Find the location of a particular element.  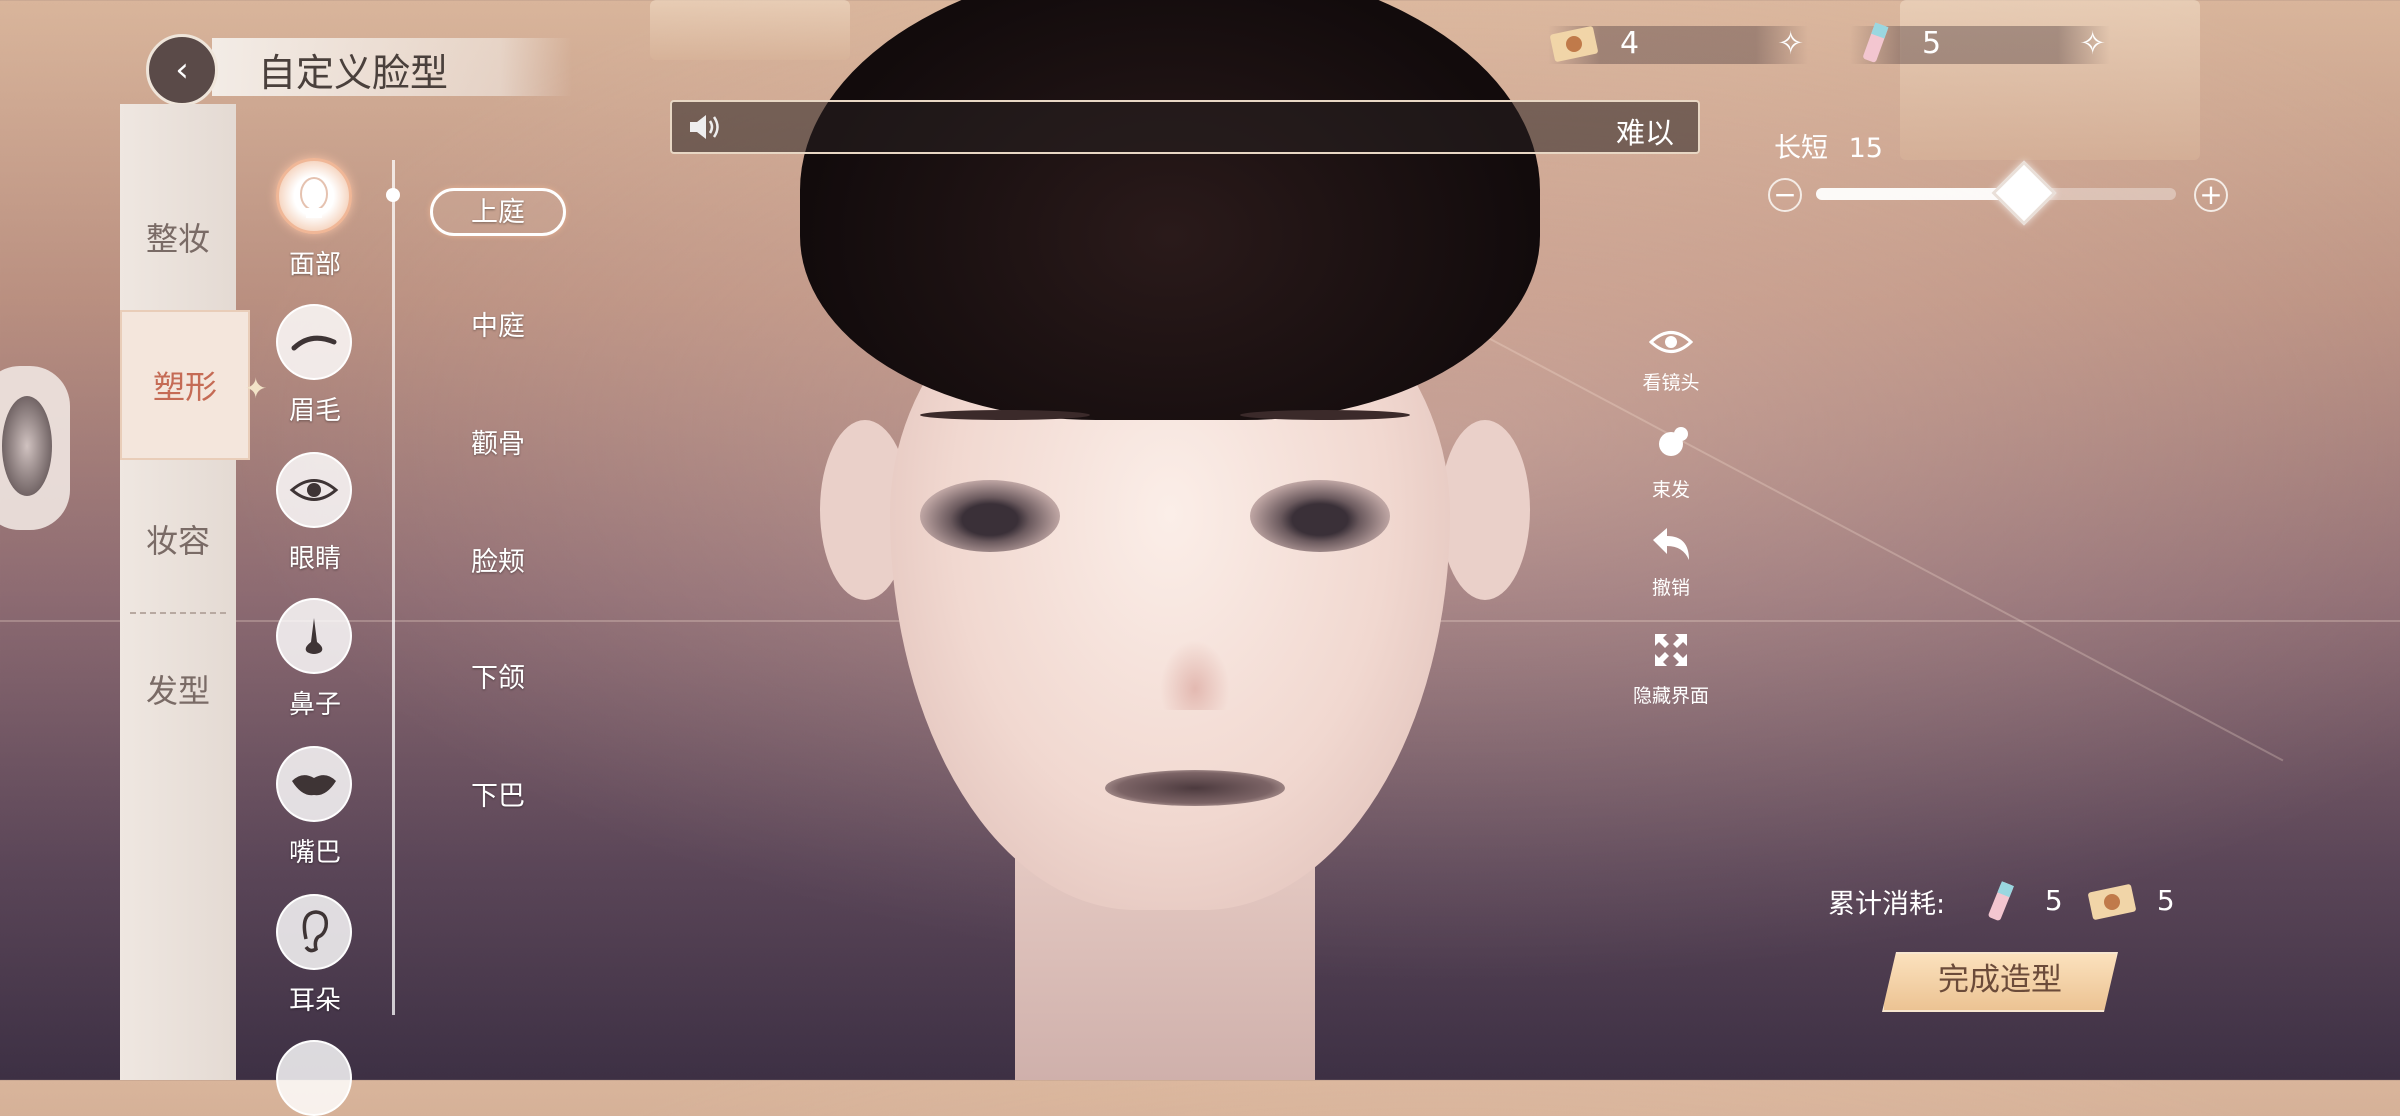

complete-look-button: 完成造型 is located at coordinates (2000, 982).